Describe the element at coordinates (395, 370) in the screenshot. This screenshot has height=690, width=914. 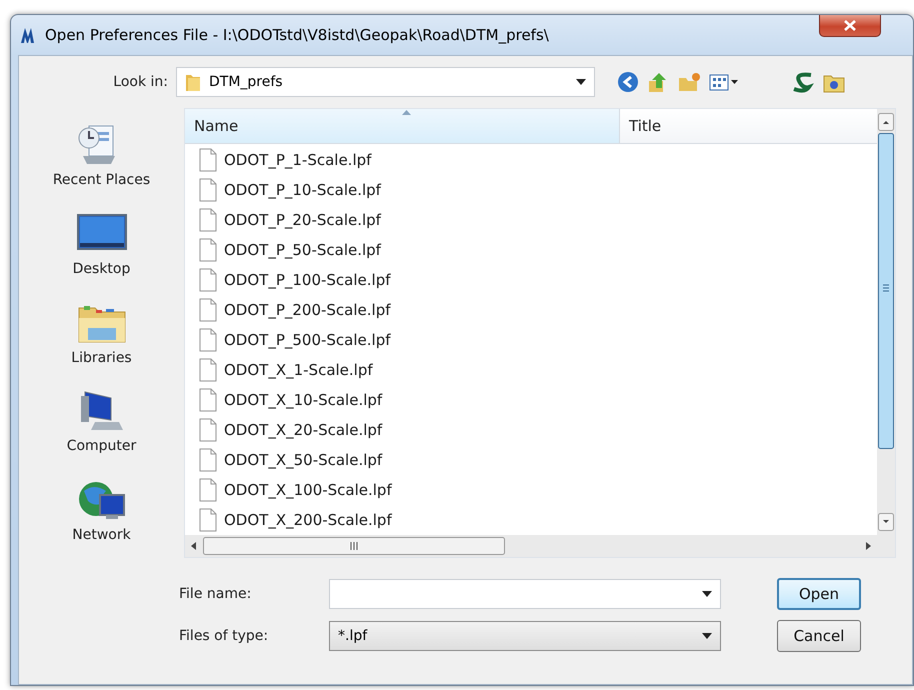
I see `file-item: ODOT_X_1-Scale.lpf` at that location.